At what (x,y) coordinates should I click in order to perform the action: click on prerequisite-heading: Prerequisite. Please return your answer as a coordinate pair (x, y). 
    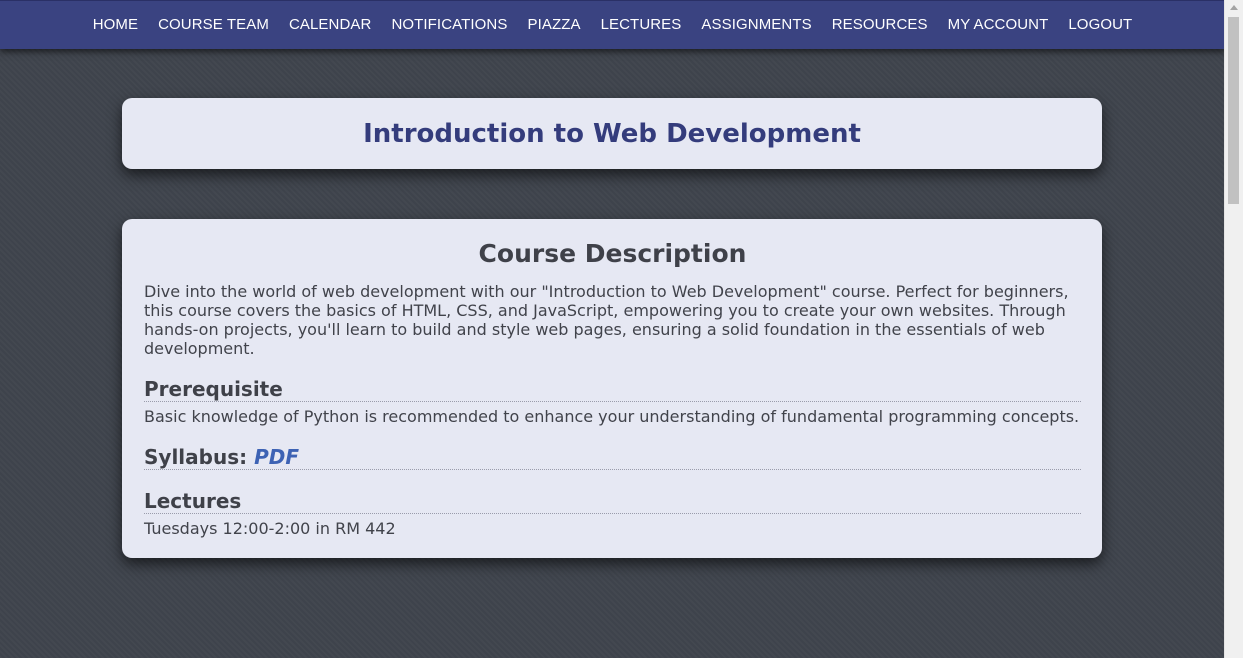
    Looking at the image, I should click on (612, 389).